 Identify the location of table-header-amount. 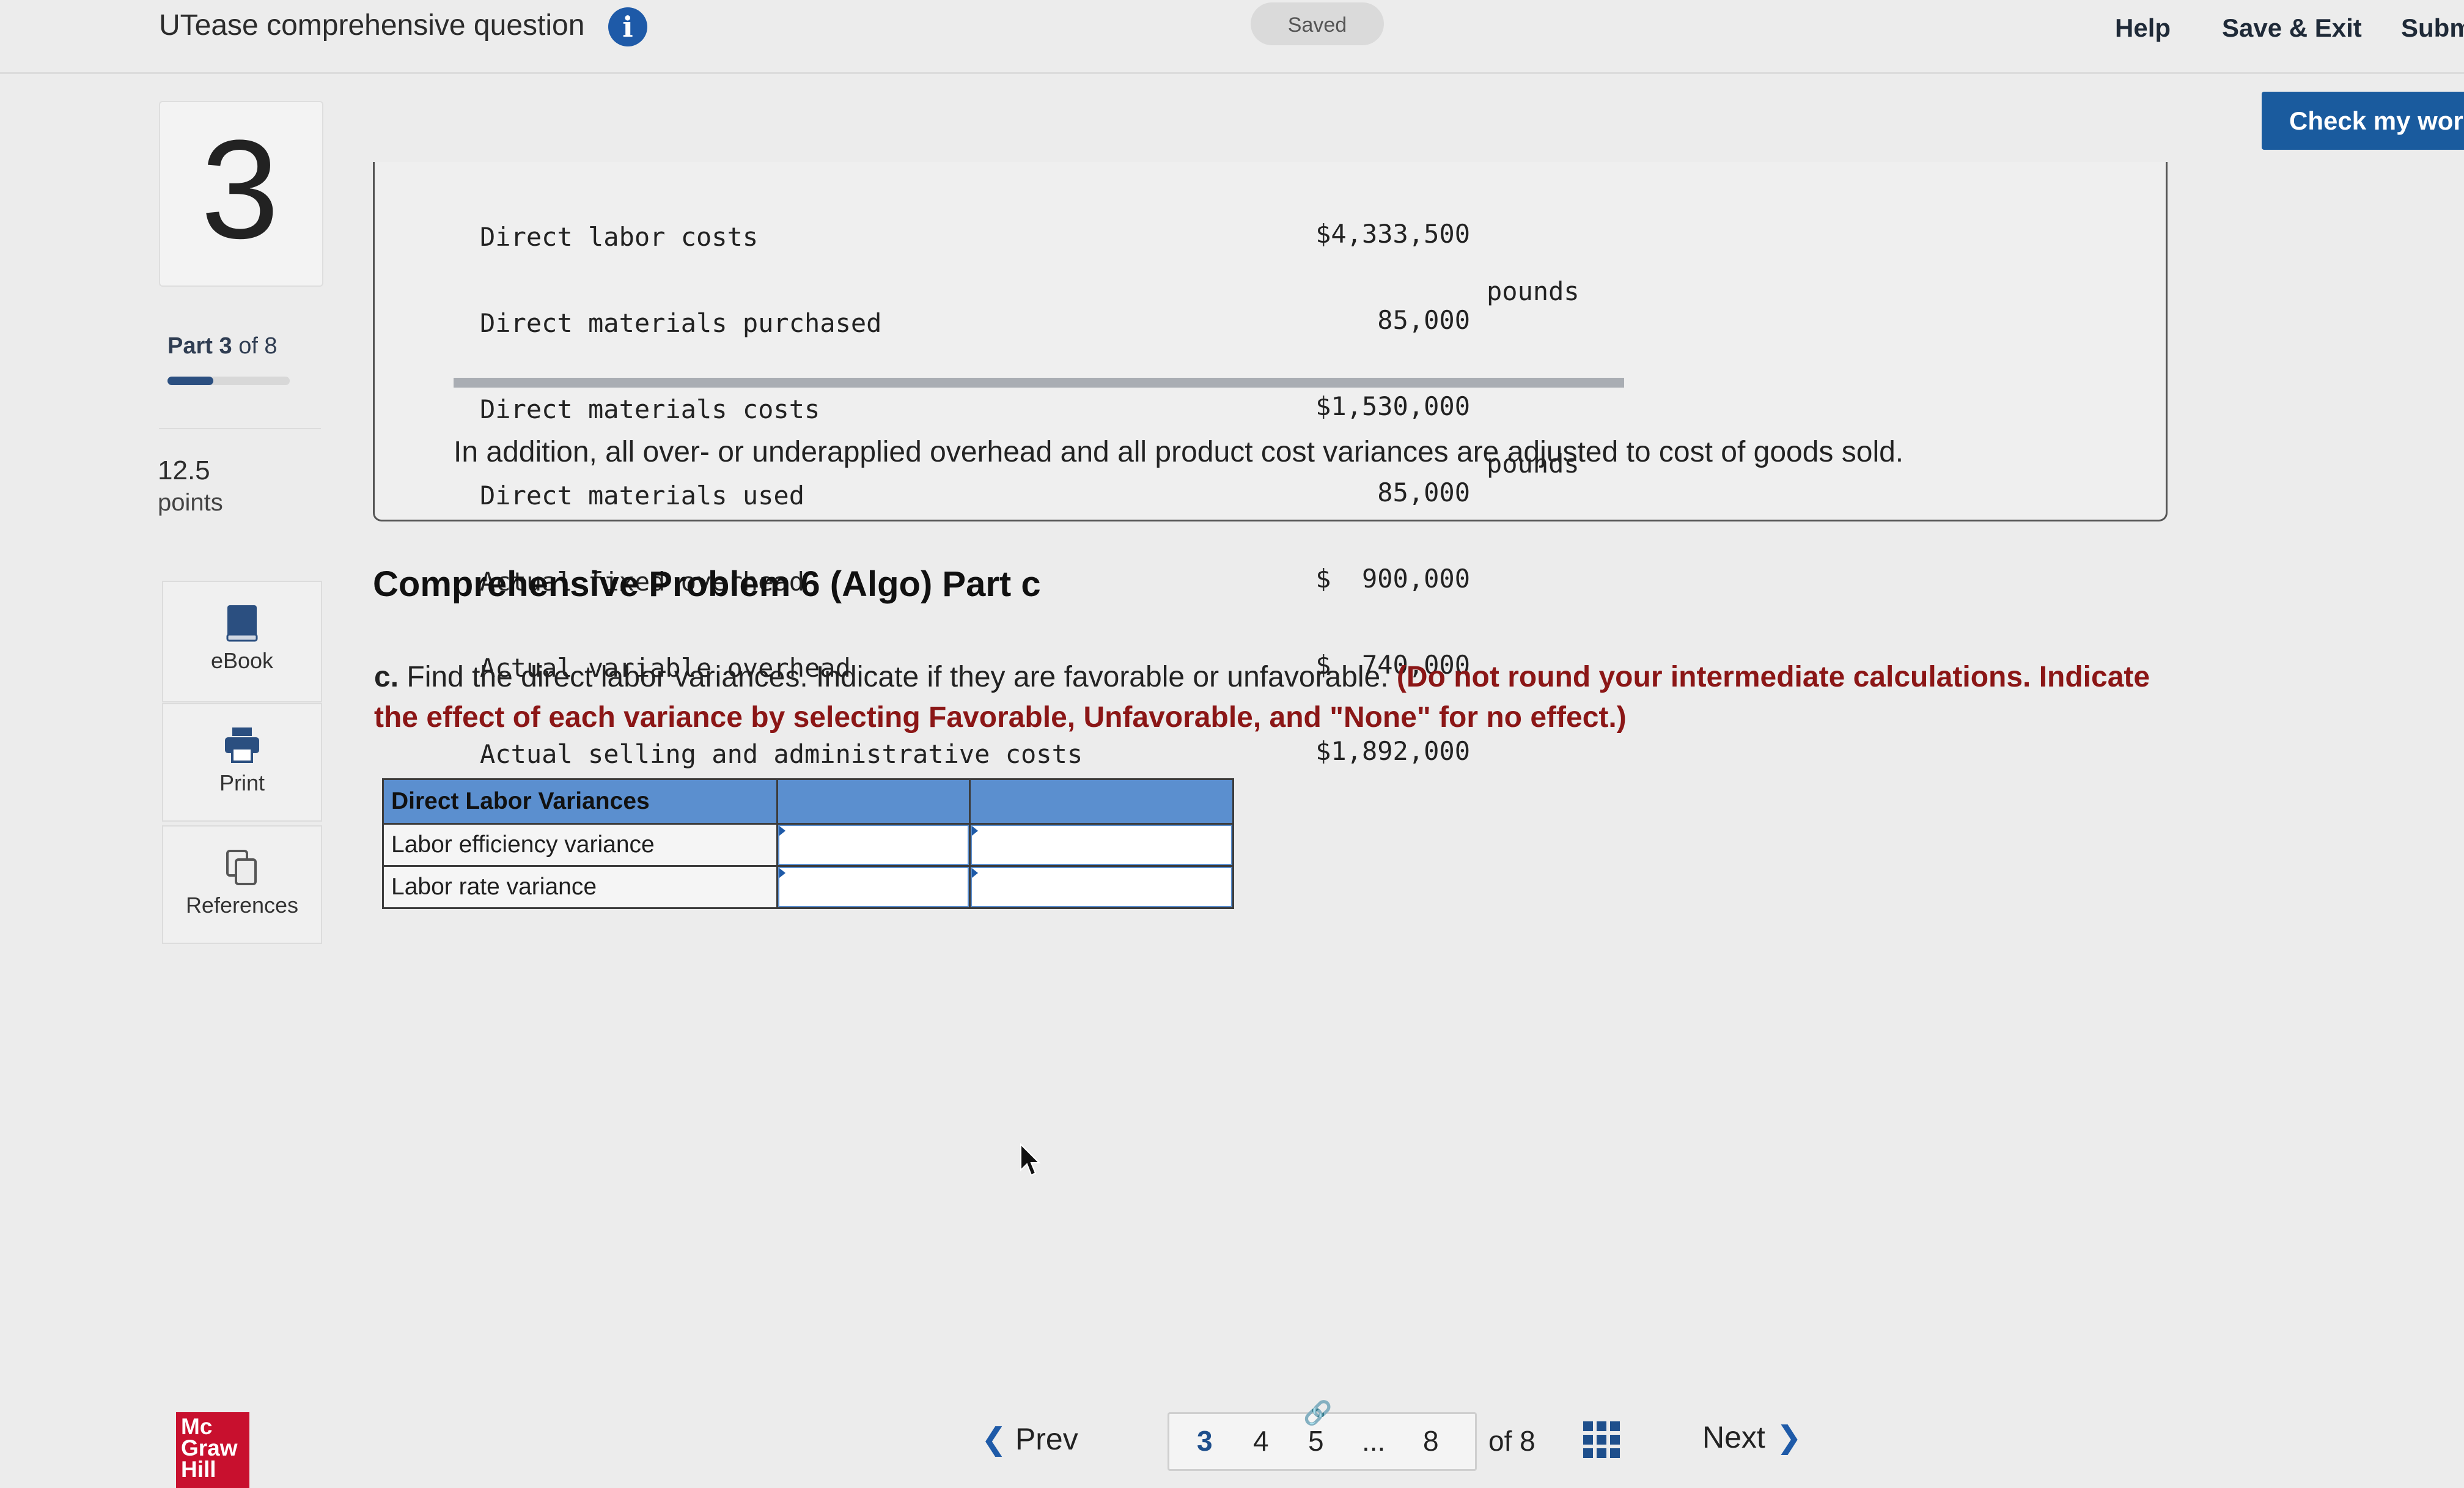
(873, 801).